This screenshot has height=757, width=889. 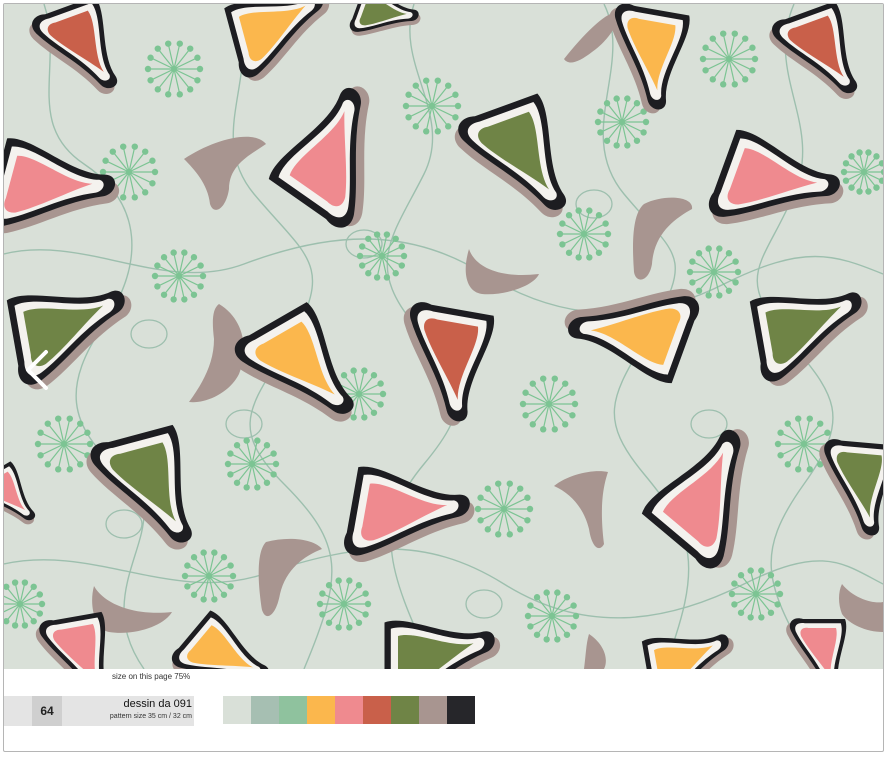 I want to click on pattern-size: pattern size 35 cm / 32 cm, so click(x=150, y=716).